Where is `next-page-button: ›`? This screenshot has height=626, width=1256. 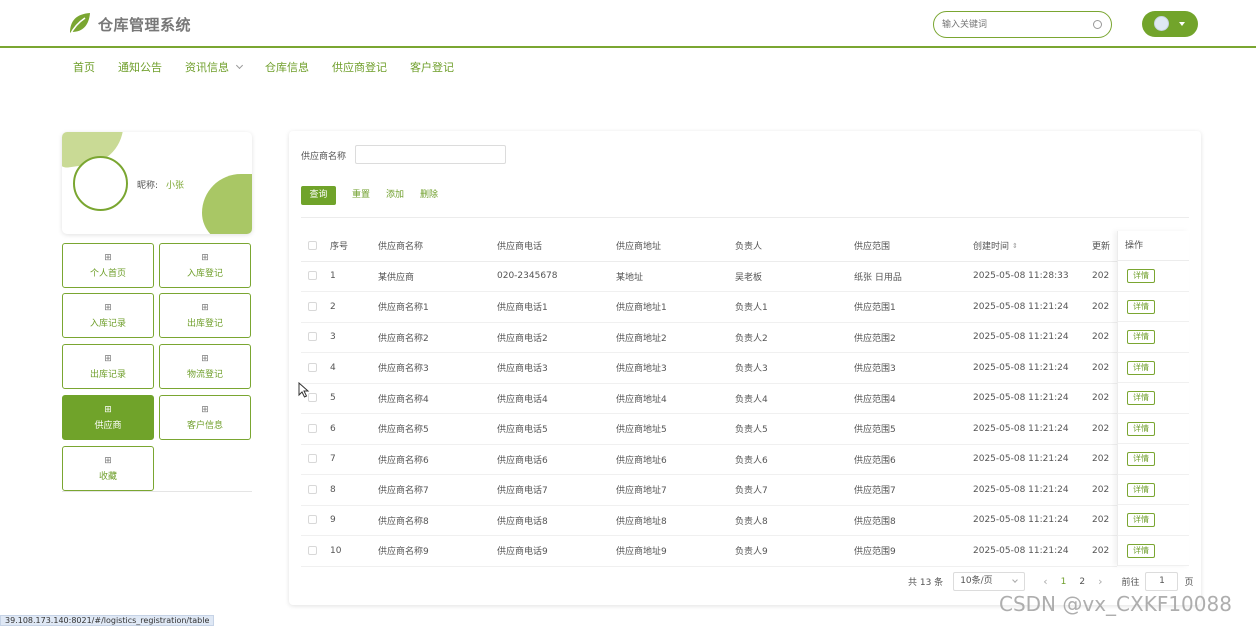
next-page-button: › is located at coordinates (1100, 581).